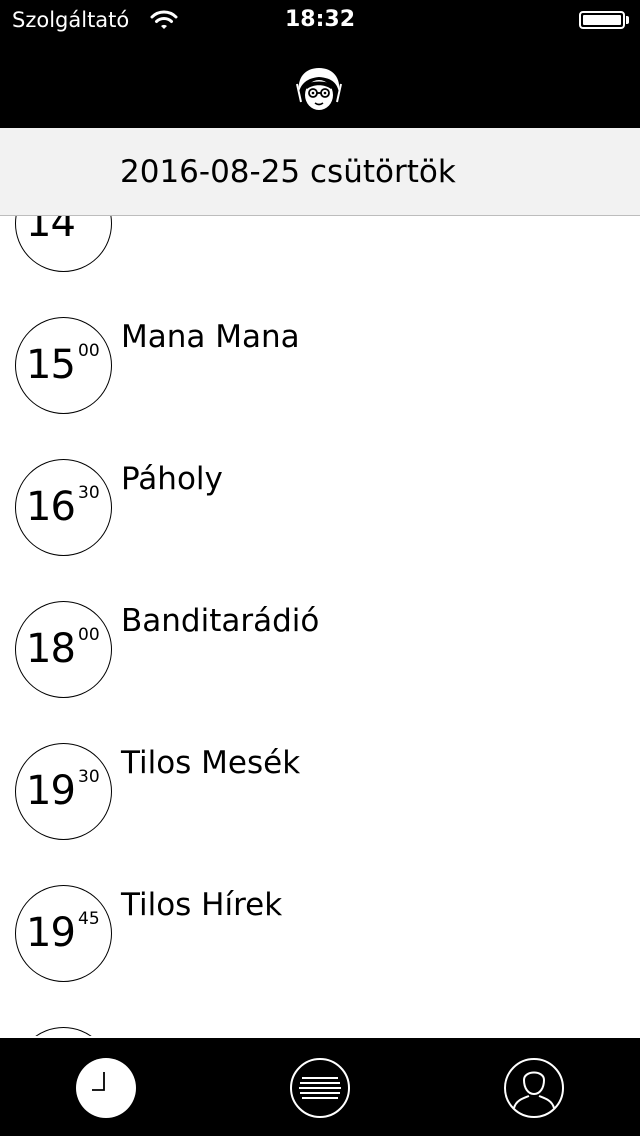 The width and height of the screenshot is (640, 1136). I want to click on time-hour: 14, so click(51, 231).